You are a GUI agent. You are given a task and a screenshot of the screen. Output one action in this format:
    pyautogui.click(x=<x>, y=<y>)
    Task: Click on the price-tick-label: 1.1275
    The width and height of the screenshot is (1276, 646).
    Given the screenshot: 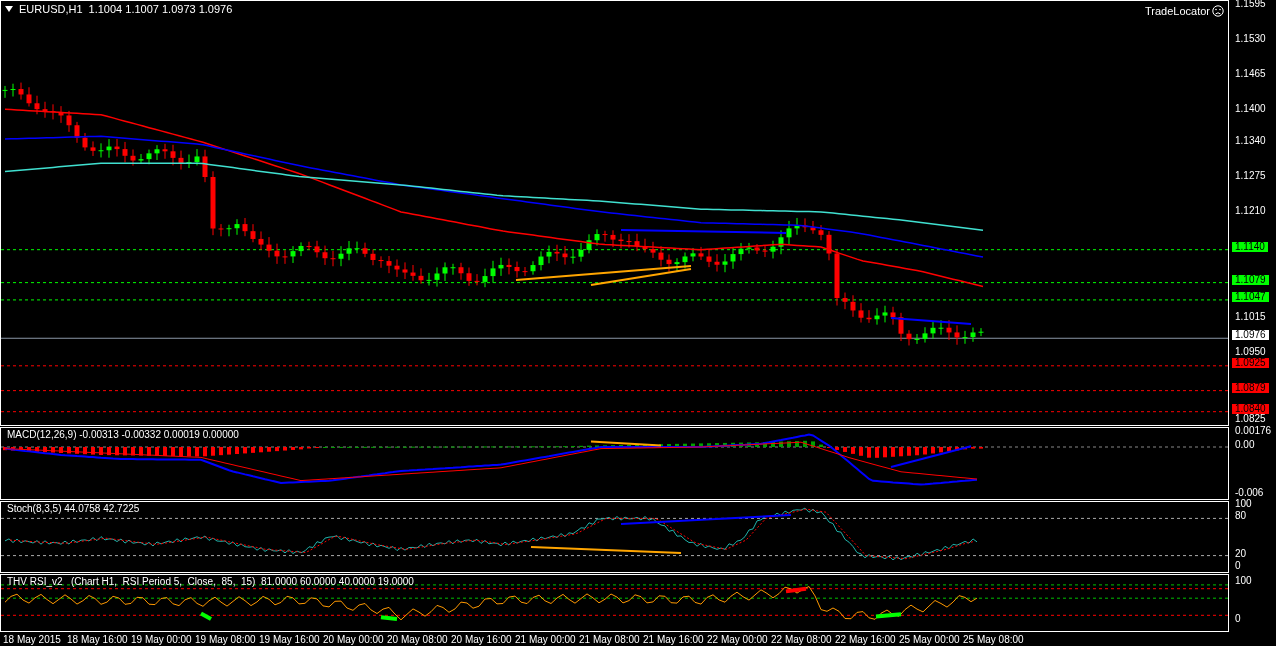 What is the action you would take?
    pyautogui.click(x=1250, y=176)
    